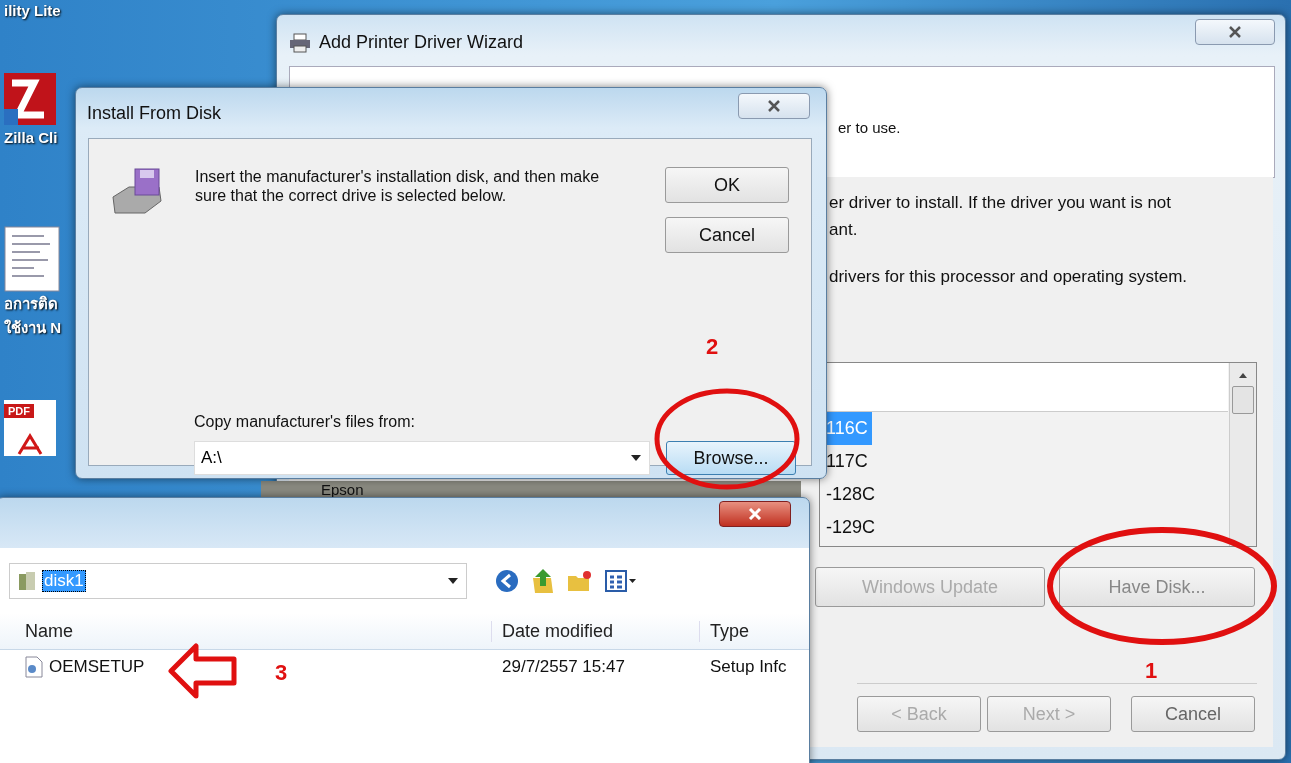  Describe the element at coordinates (563, 667) in the screenshot. I see `date-modified-cell-text: 29/7/2557 15:47` at that location.